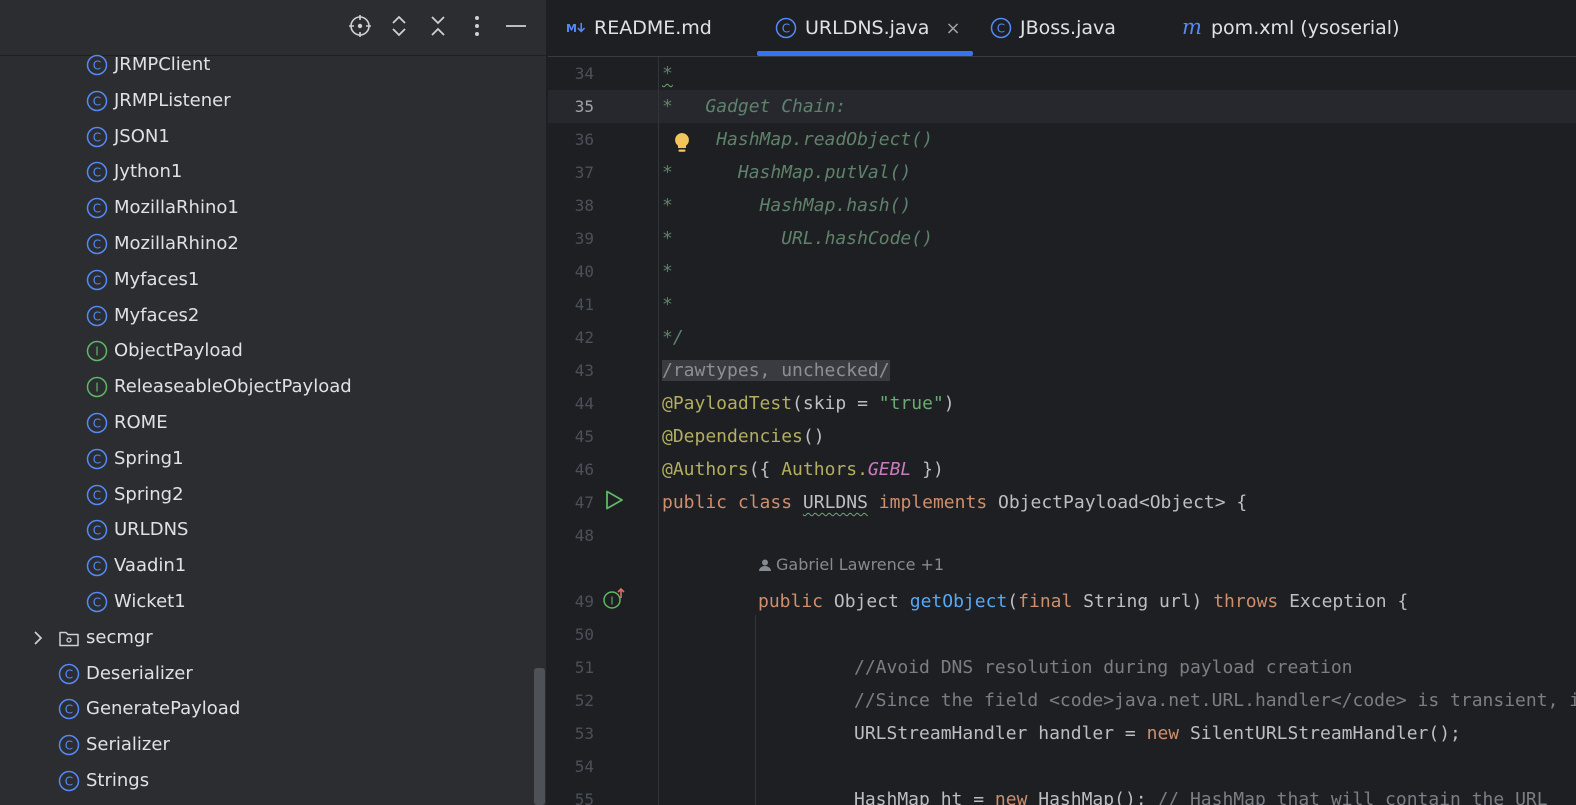 The width and height of the screenshot is (1576, 805). Describe the element at coordinates (959, 601) in the screenshot. I see `method-name: getObject` at that location.